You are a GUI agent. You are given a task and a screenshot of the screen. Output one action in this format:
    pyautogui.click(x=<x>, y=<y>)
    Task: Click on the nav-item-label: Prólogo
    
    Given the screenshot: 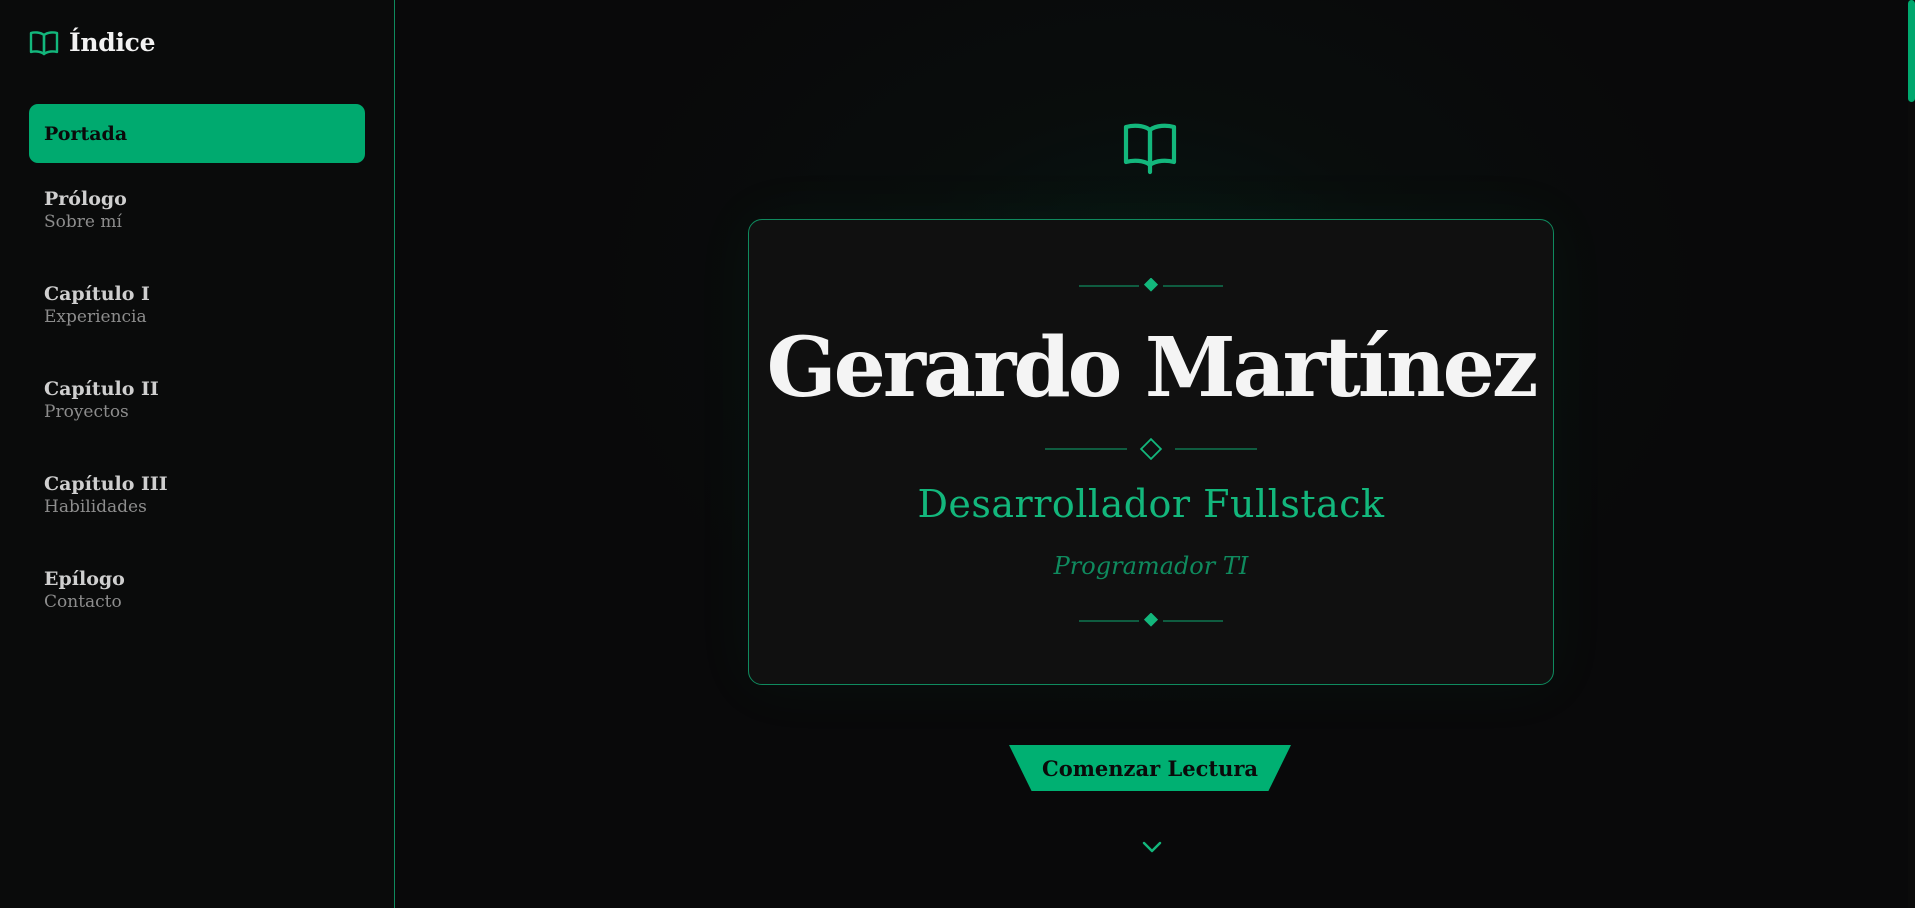 What is the action you would take?
    pyautogui.click(x=85, y=199)
    